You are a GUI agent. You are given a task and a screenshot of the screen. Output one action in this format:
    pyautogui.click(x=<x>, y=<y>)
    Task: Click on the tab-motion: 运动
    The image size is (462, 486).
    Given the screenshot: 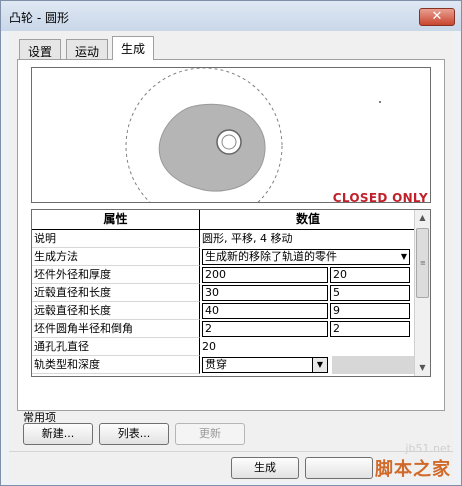 What is the action you would take?
    pyautogui.click(x=87, y=49)
    